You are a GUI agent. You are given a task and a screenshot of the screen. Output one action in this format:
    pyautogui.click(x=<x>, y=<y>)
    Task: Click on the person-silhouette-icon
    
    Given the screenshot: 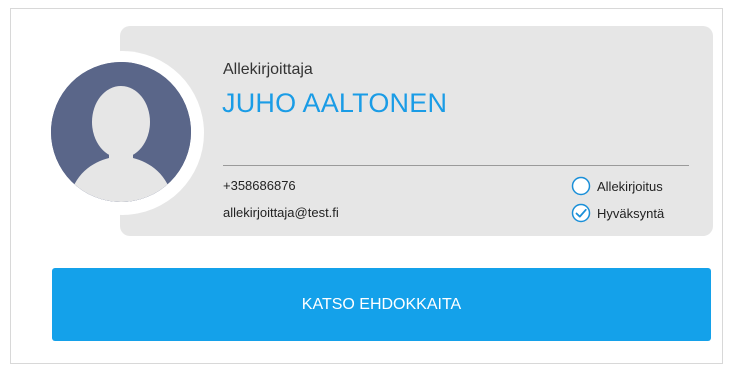 What is the action you would take?
    pyautogui.click(x=121, y=132)
    